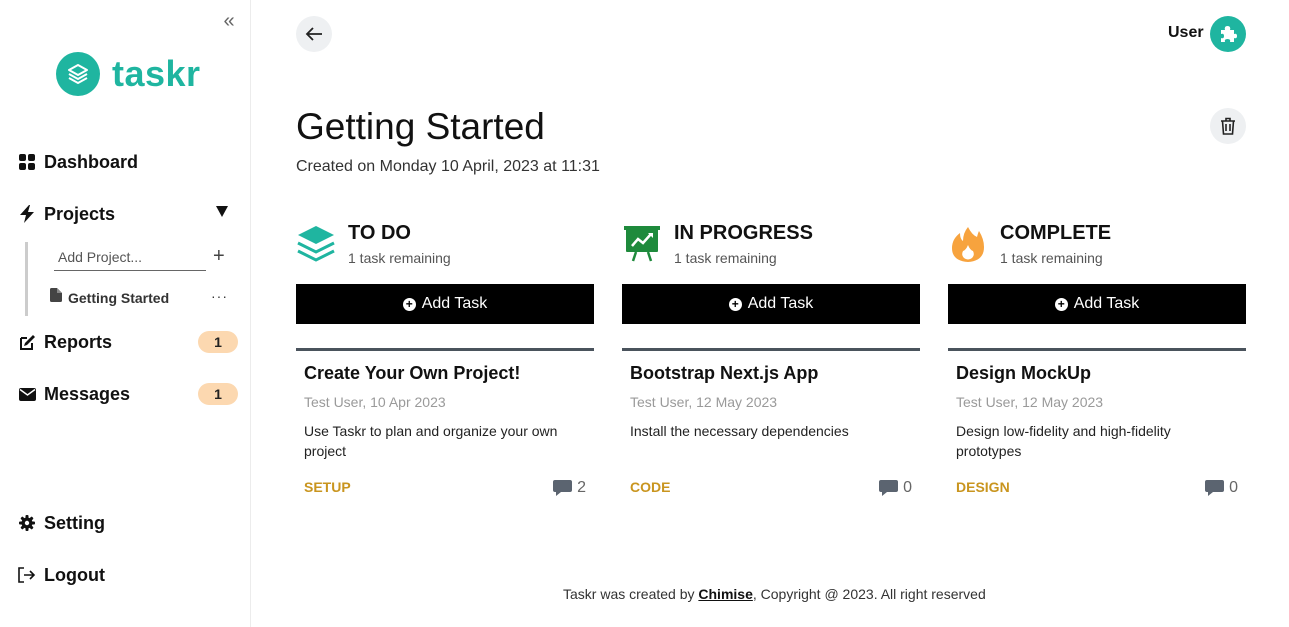 The height and width of the screenshot is (627, 1289). I want to click on nav-dashboard: Dashboard, so click(129, 162).